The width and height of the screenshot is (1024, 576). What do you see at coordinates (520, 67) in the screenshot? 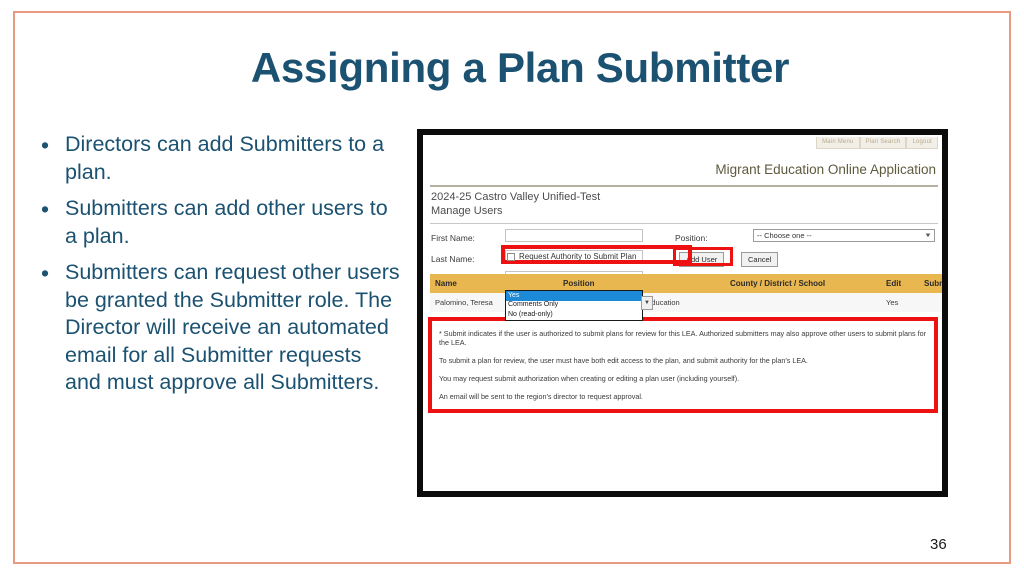
I see `page-title: Assigning a Plan Submitter` at bounding box center [520, 67].